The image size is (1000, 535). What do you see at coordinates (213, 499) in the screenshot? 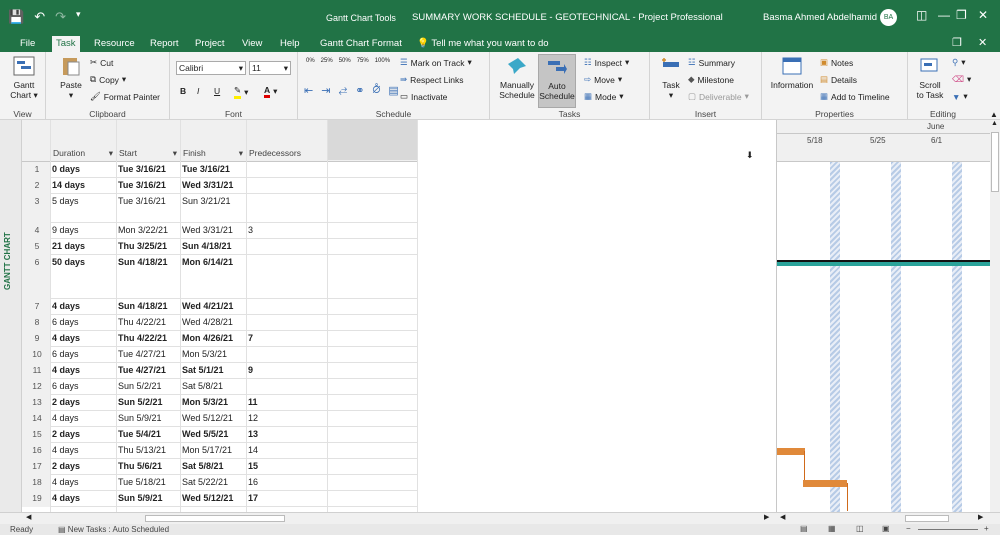
I see `finish-cell: Wed 5/12/21` at bounding box center [213, 499].